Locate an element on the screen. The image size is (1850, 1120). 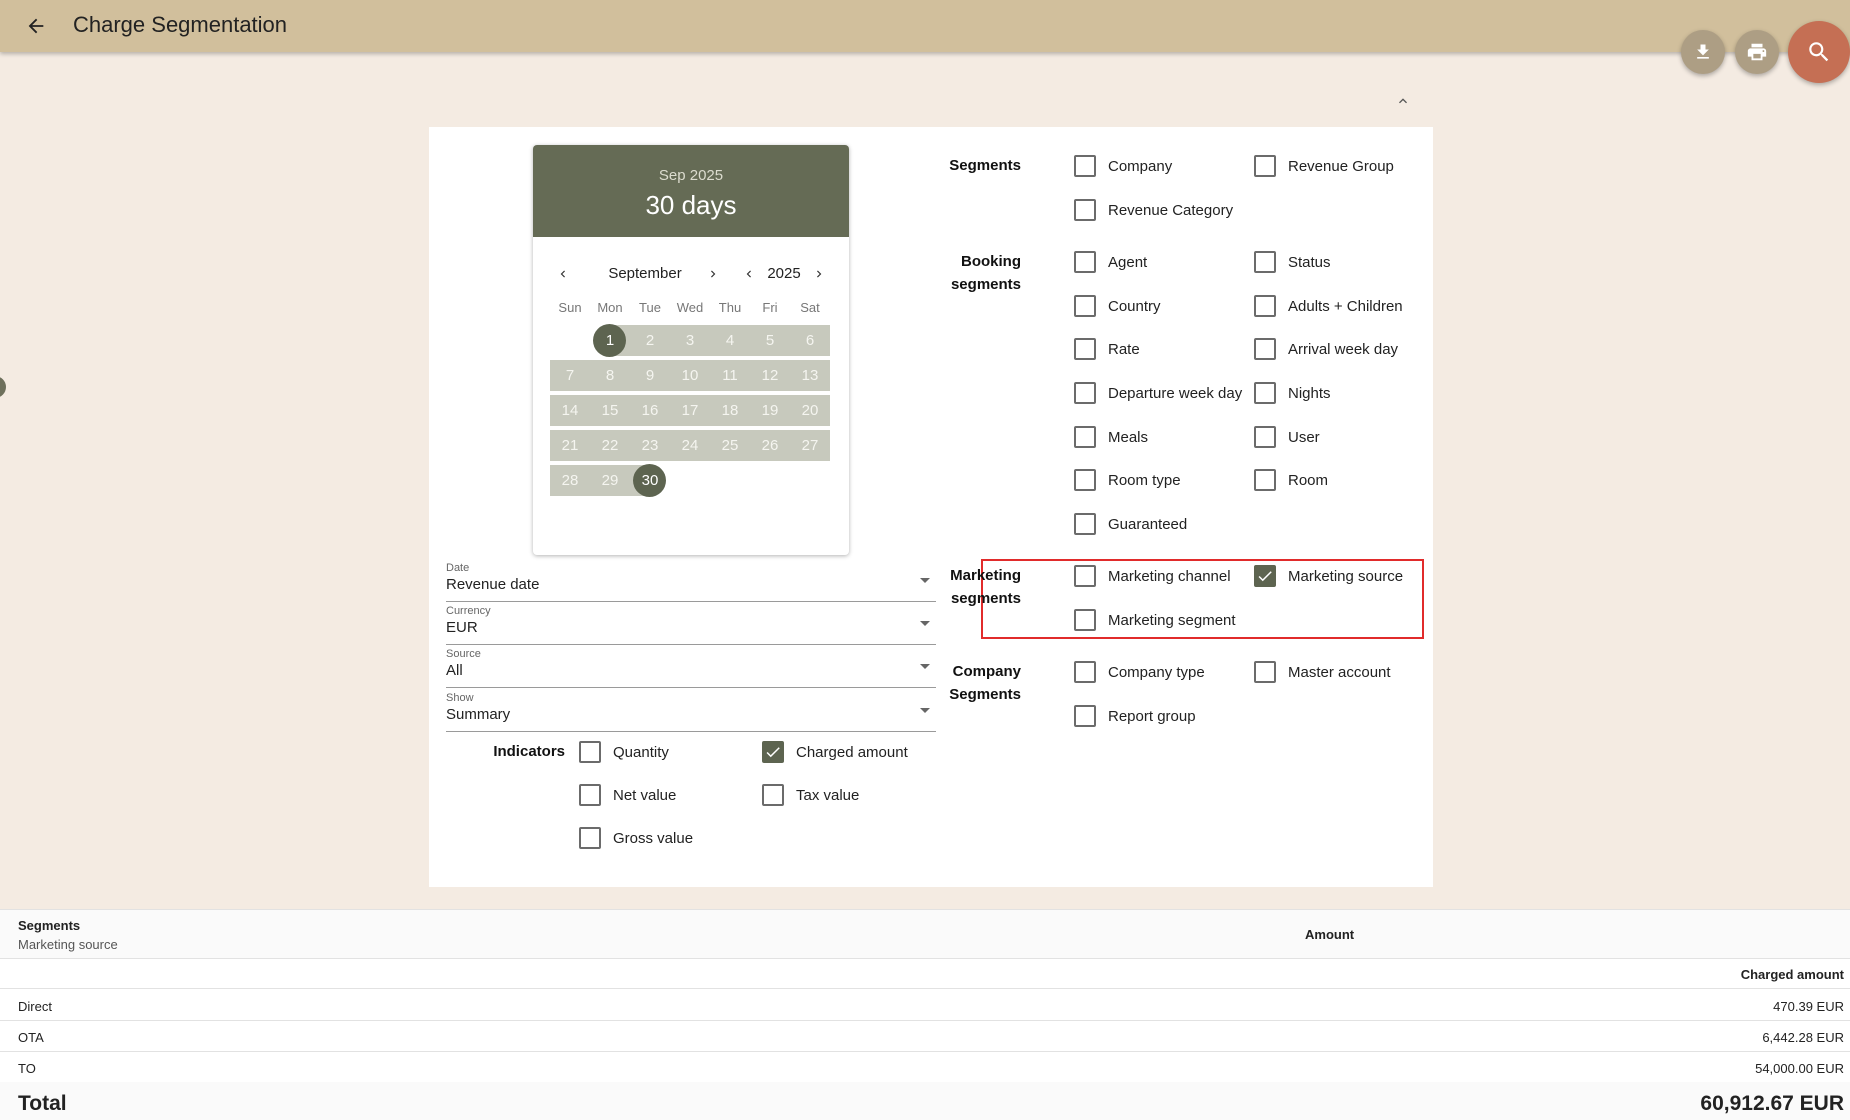
booking-segment-room: Room is located at coordinates (1291, 480).